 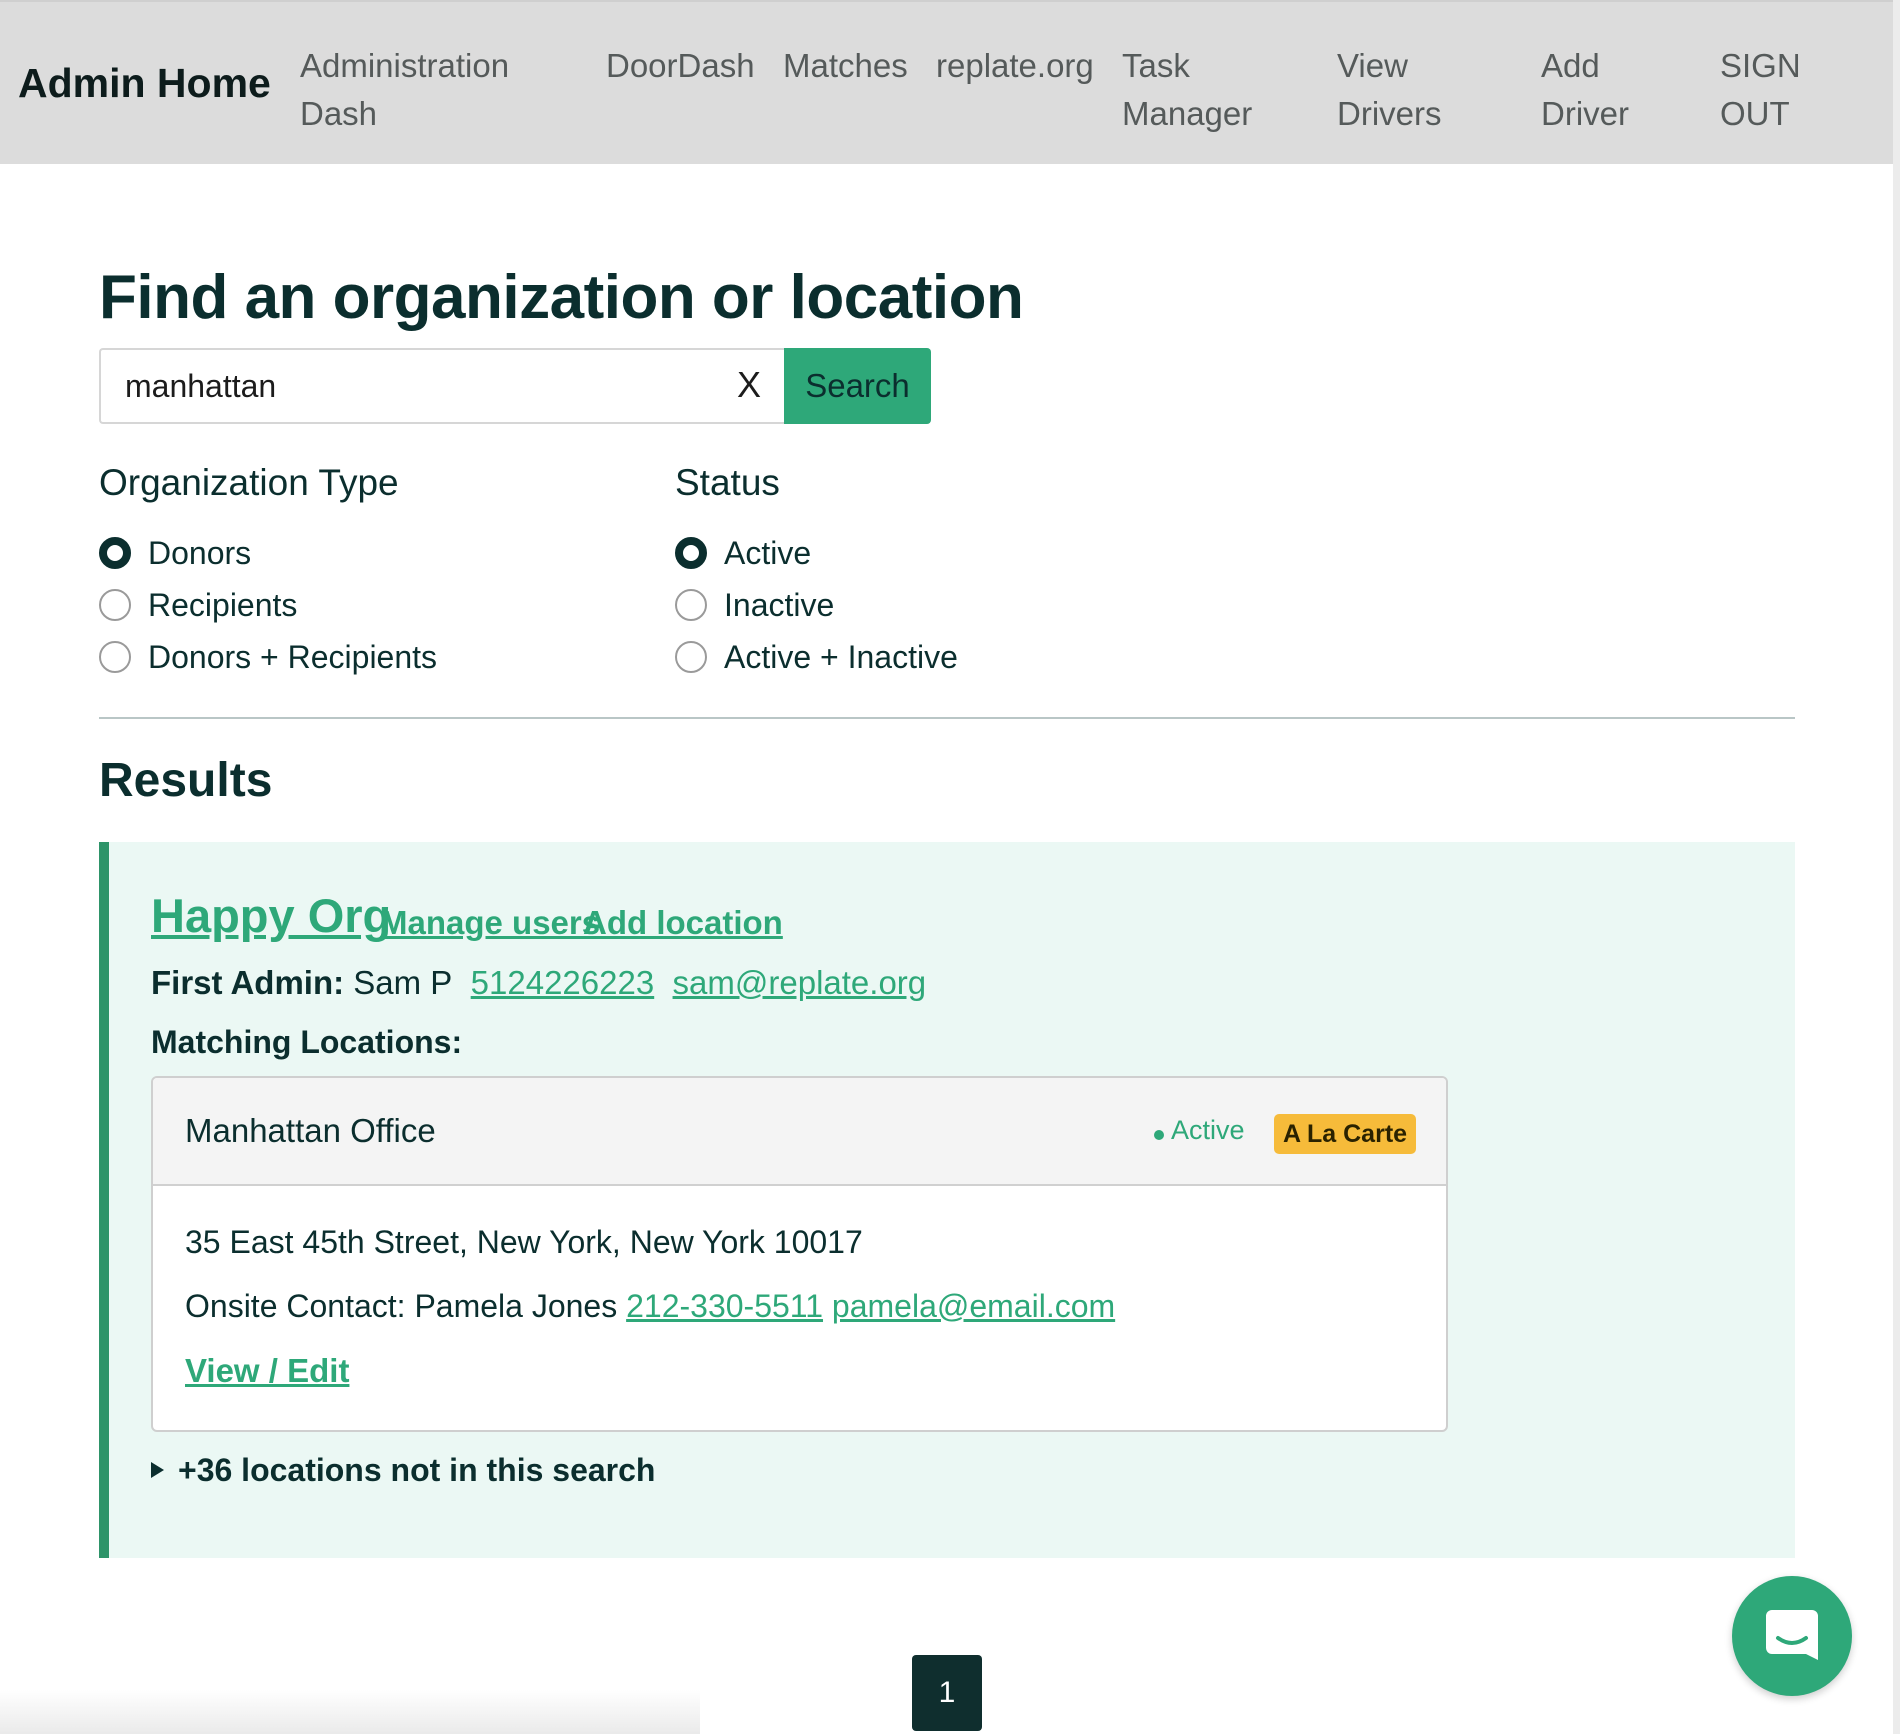 What do you see at coordinates (295, 1306) in the screenshot?
I see `onsite-contact-label: Onsite Contact:` at bounding box center [295, 1306].